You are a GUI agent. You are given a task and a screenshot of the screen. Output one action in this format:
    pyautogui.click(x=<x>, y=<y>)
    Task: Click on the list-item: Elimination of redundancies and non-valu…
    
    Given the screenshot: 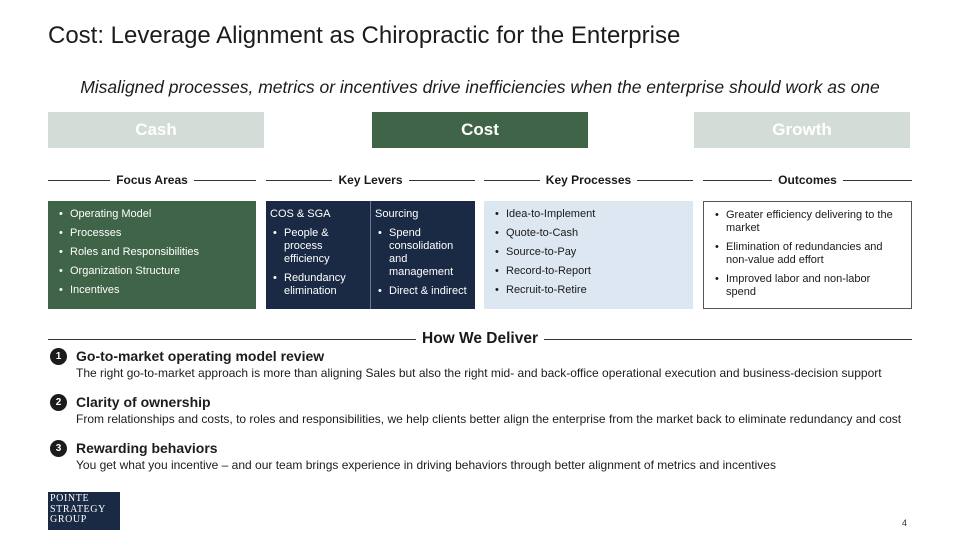 What is the action you would take?
    pyautogui.click(x=807, y=254)
    